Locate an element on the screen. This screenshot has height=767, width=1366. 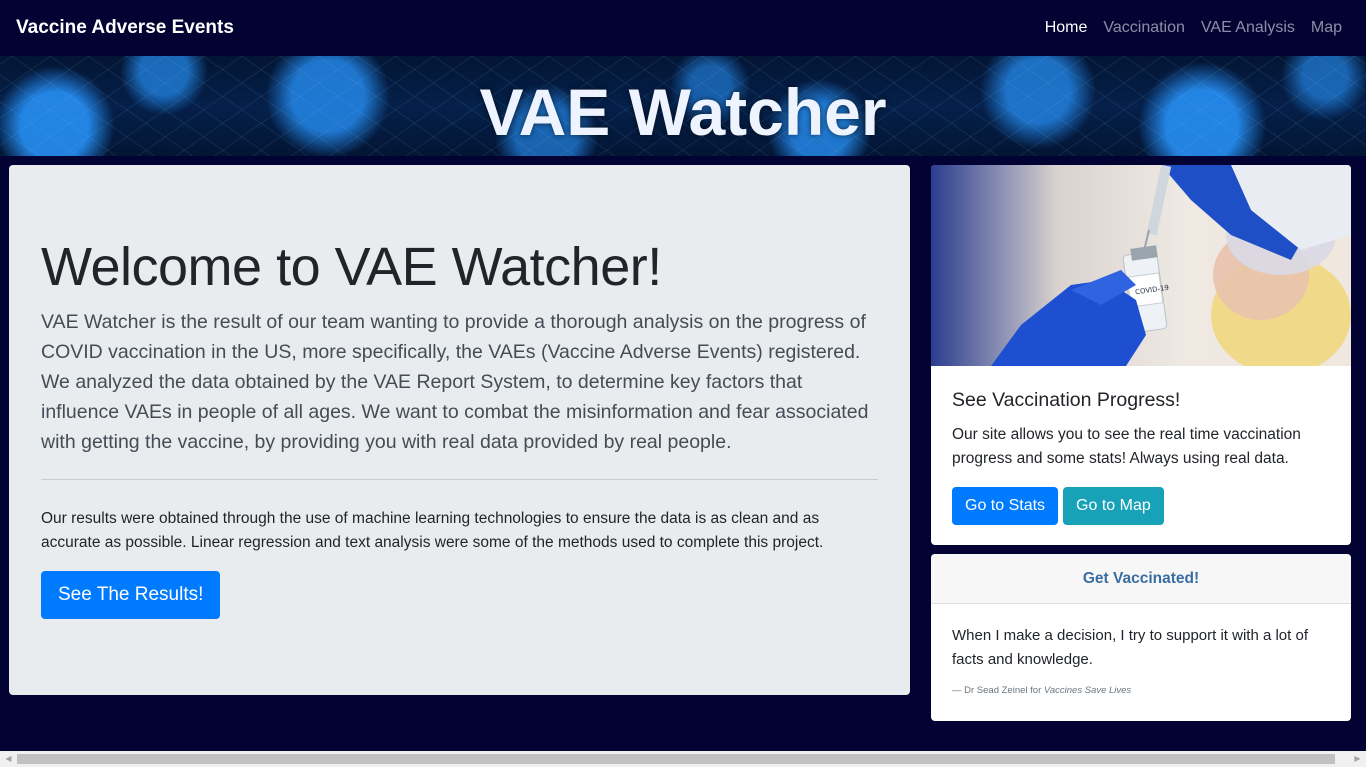
vaccination-card-title: See Vaccination Progress! is located at coordinates (1066, 400).